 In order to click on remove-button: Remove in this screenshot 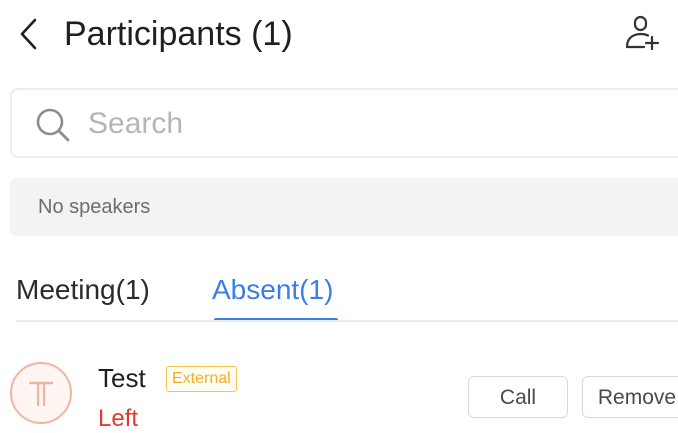, I will do `click(630, 397)`.